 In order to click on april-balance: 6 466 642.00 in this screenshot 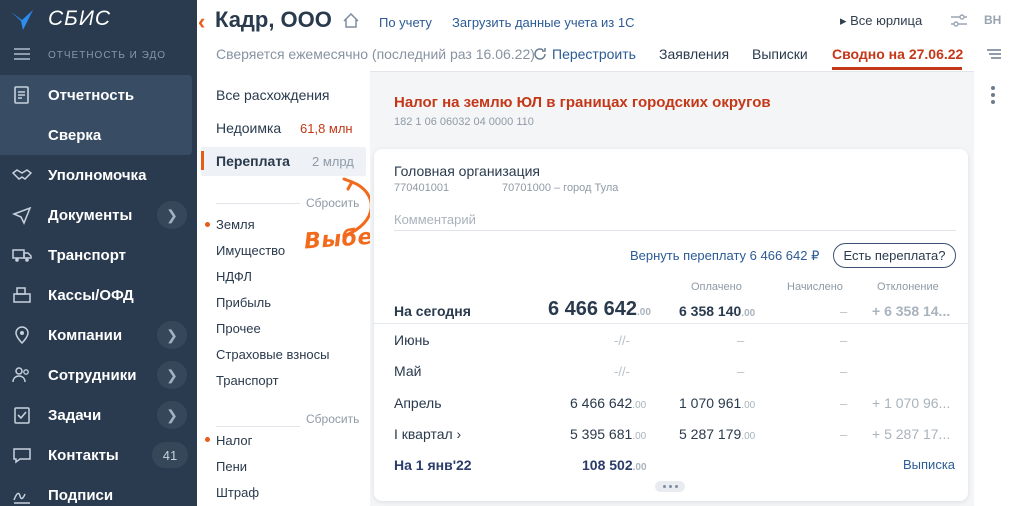, I will do `click(608, 403)`.